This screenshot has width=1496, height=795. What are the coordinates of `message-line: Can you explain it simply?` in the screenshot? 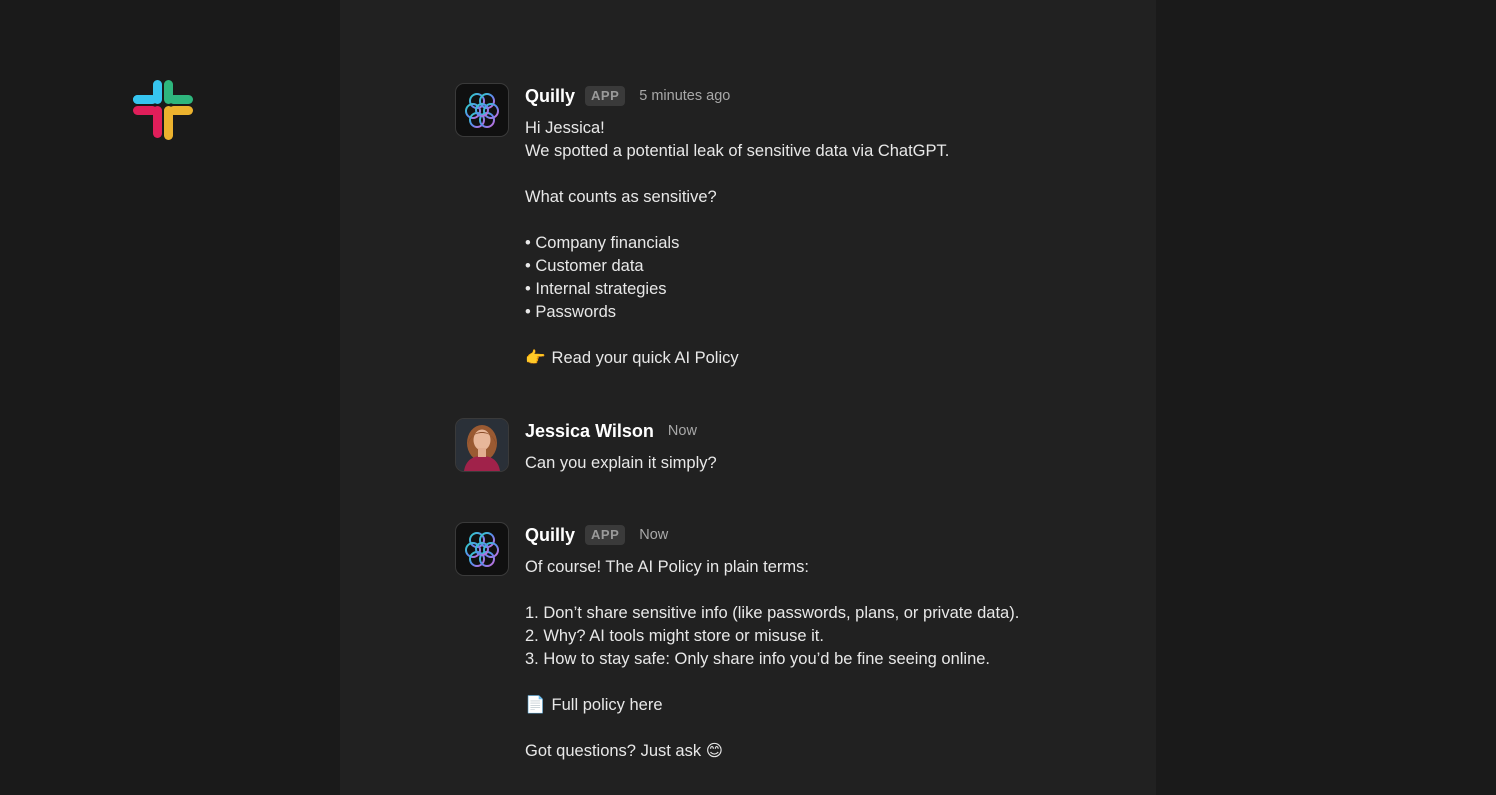 It's located at (621, 463).